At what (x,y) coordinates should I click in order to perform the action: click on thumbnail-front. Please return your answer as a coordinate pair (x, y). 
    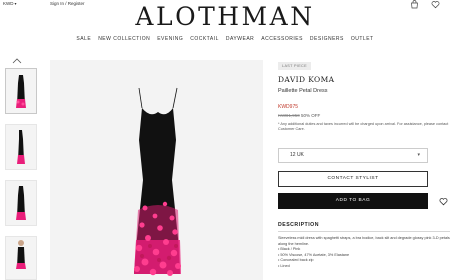
    Looking at the image, I should click on (21, 91).